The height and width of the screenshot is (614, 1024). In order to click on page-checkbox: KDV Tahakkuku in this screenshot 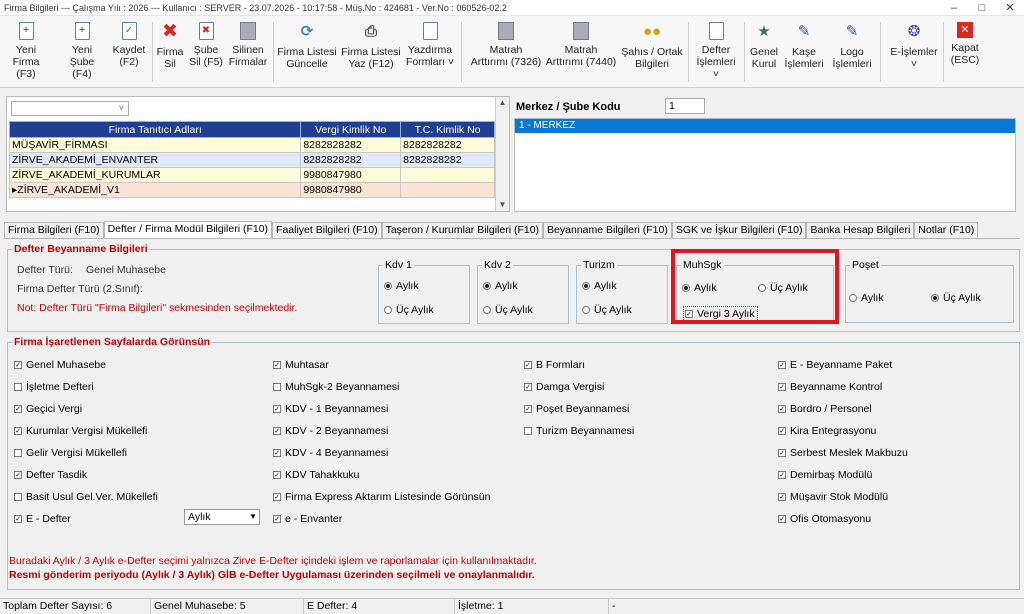, I will do `click(316, 475)`.